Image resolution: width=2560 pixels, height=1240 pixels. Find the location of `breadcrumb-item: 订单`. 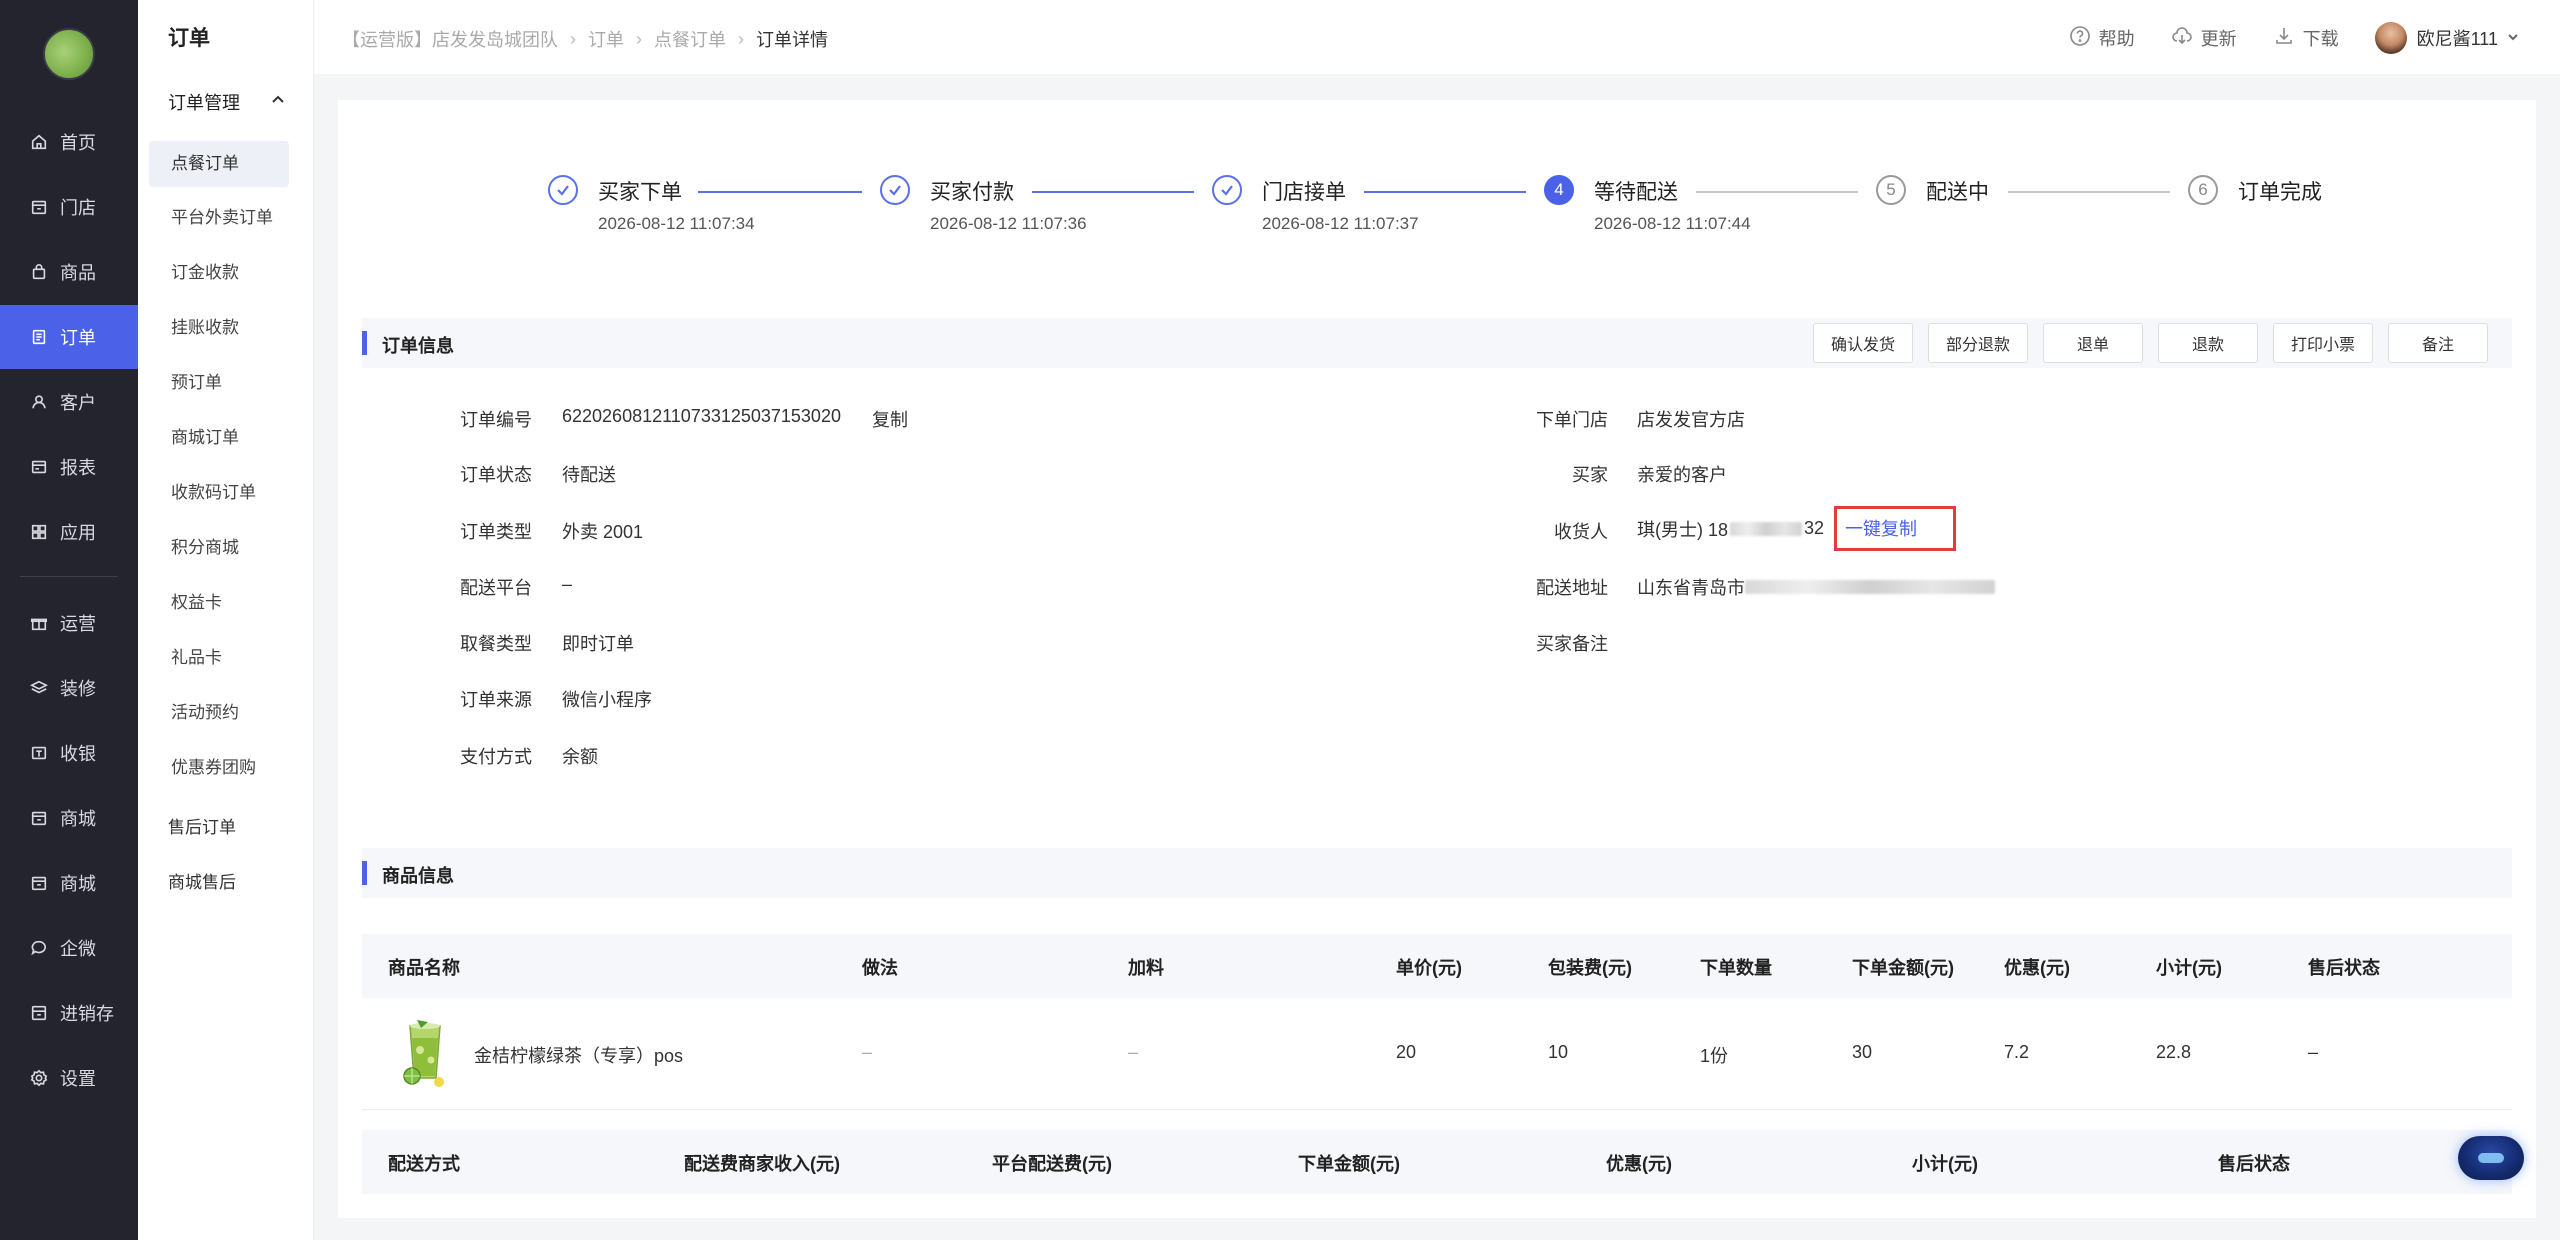

breadcrumb-item: 订单 is located at coordinates (606, 39).